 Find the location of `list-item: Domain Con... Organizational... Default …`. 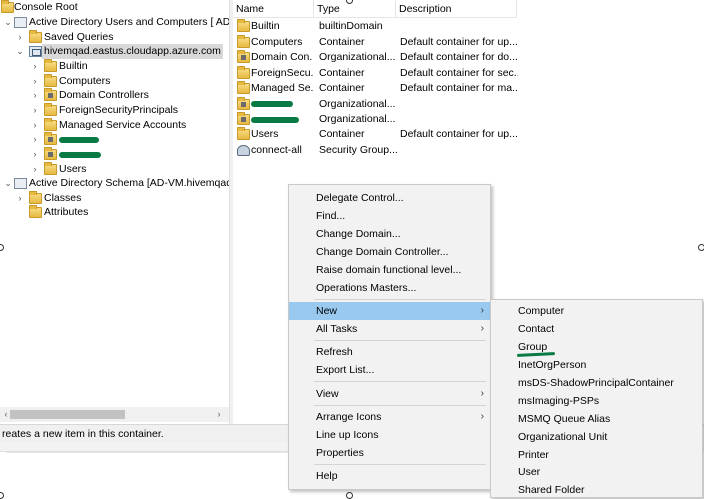

list-item: Domain Con... Organizational... Default … is located at coordinates (468, 57).